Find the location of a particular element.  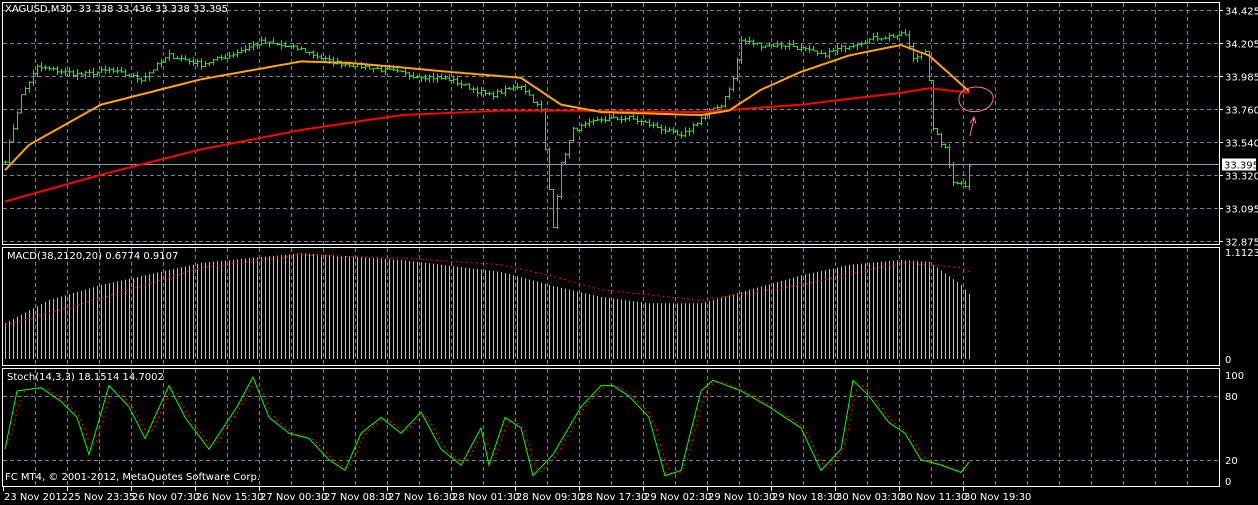

time-tick-label: 30 Nov 11:30 is located at coordinates (933, 497).